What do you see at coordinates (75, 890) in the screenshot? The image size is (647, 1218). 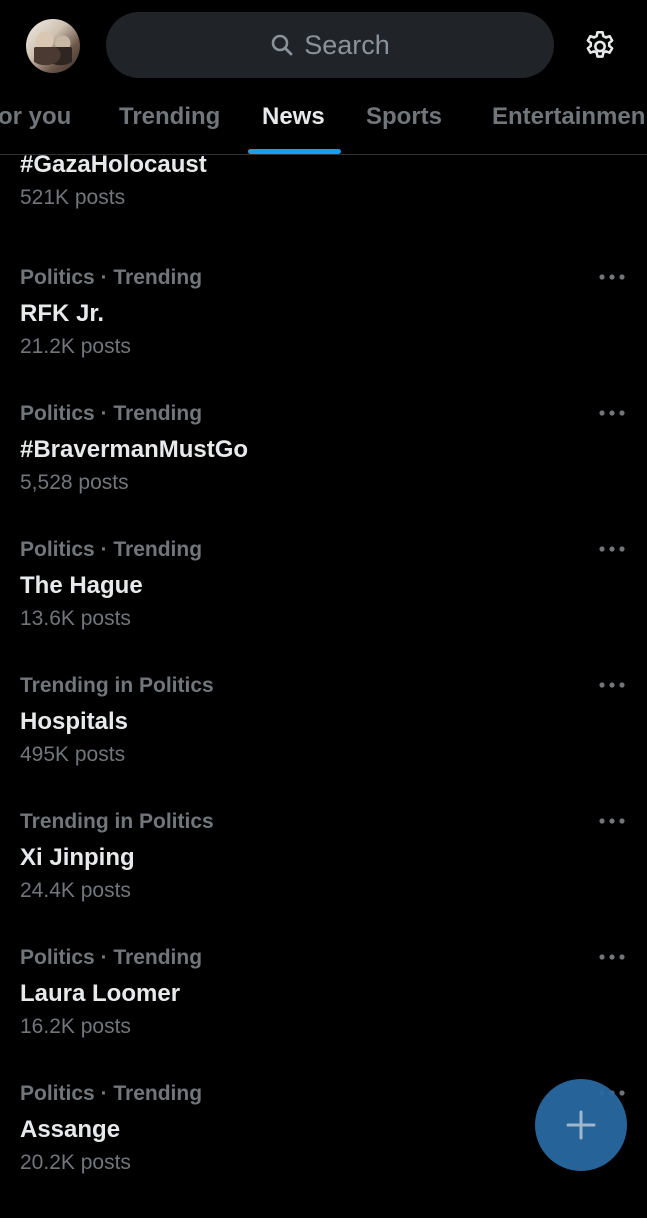 I see `trend-posts: 24.4K posts` at bounding box center [75, 890].